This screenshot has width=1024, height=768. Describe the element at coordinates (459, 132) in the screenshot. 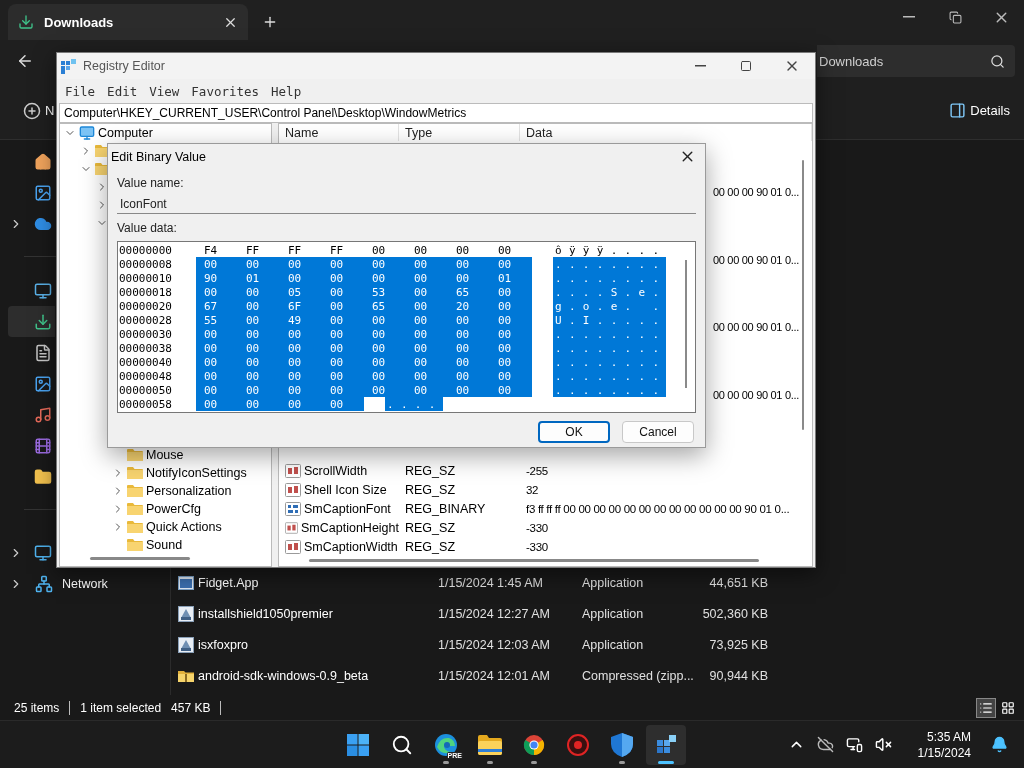

I see `column-header: Type` at that location.